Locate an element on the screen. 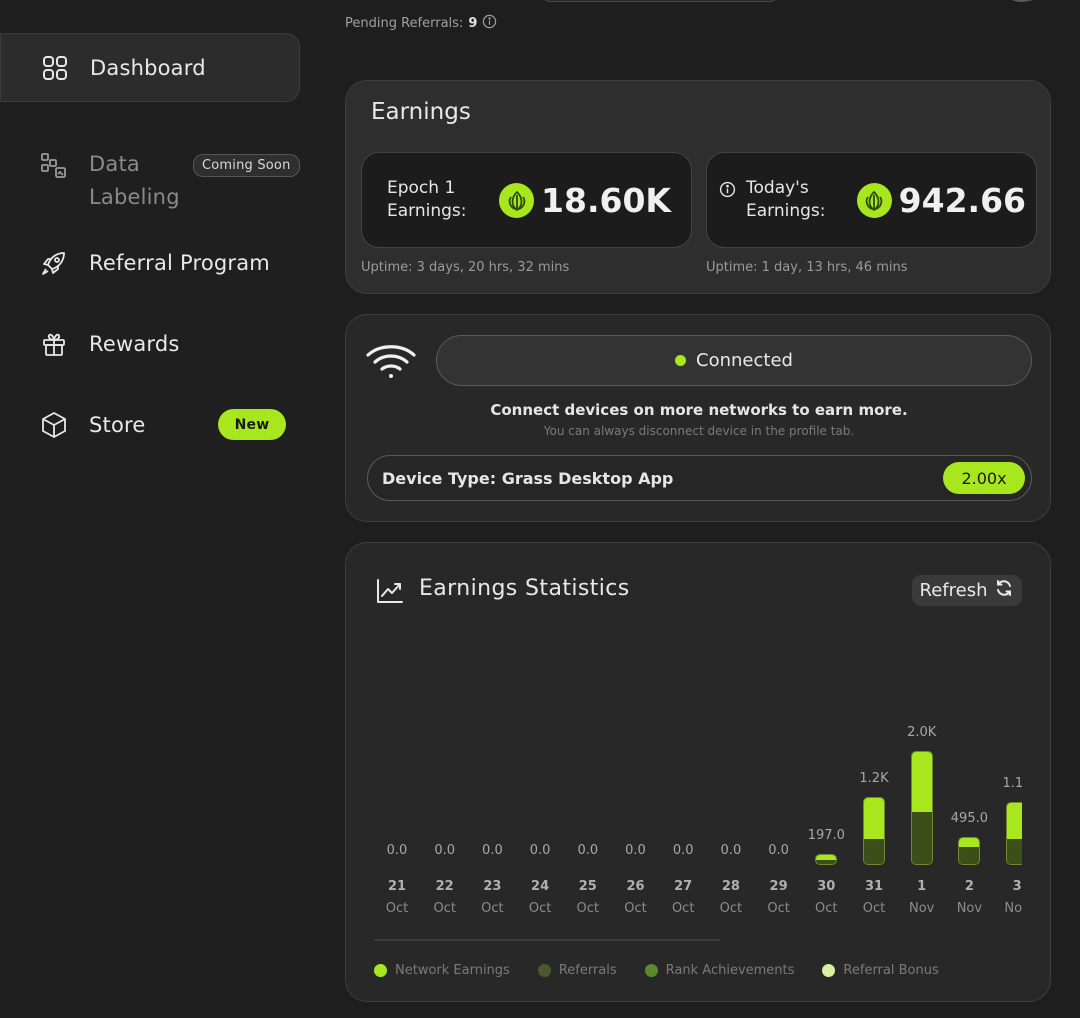 This screenshot has height=1018, width=1080. leaf-icon is located at coordinates (517, 200).